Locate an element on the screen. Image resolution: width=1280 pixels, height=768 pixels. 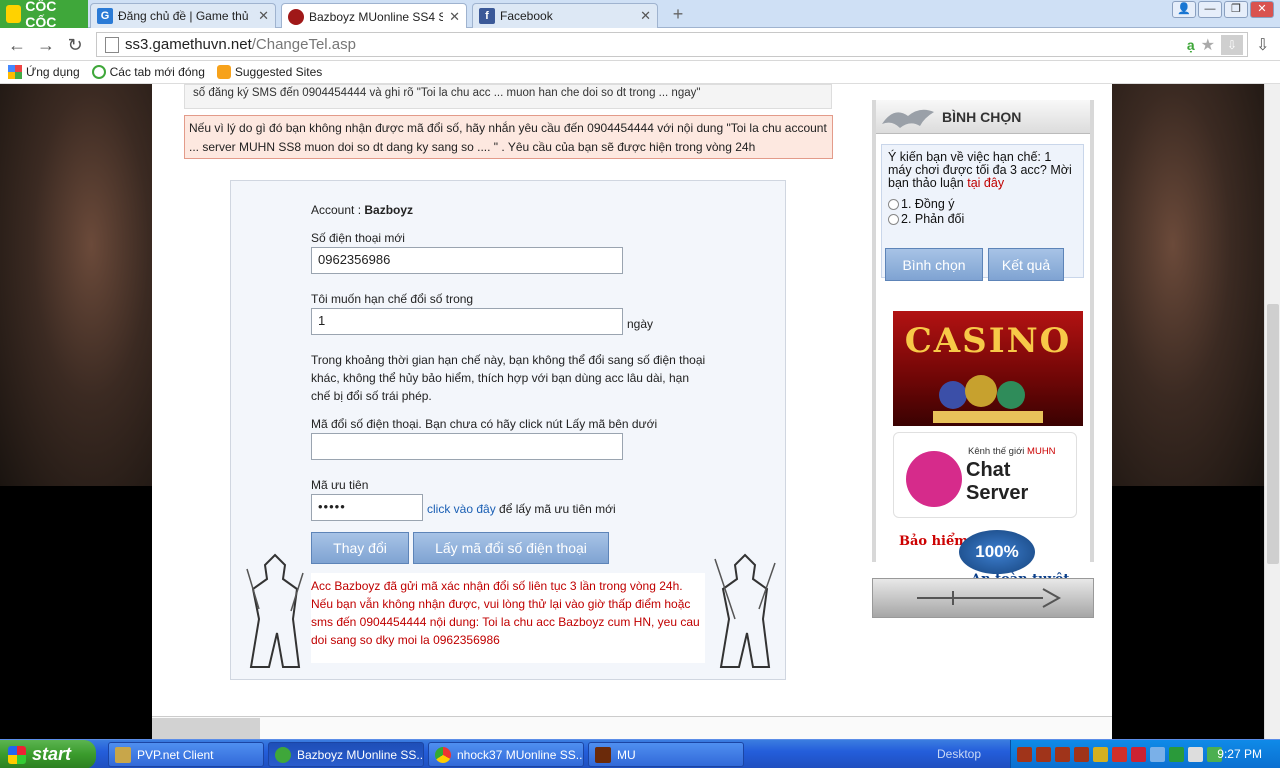
warrior-left-icon is located at coordinates (275, 610).